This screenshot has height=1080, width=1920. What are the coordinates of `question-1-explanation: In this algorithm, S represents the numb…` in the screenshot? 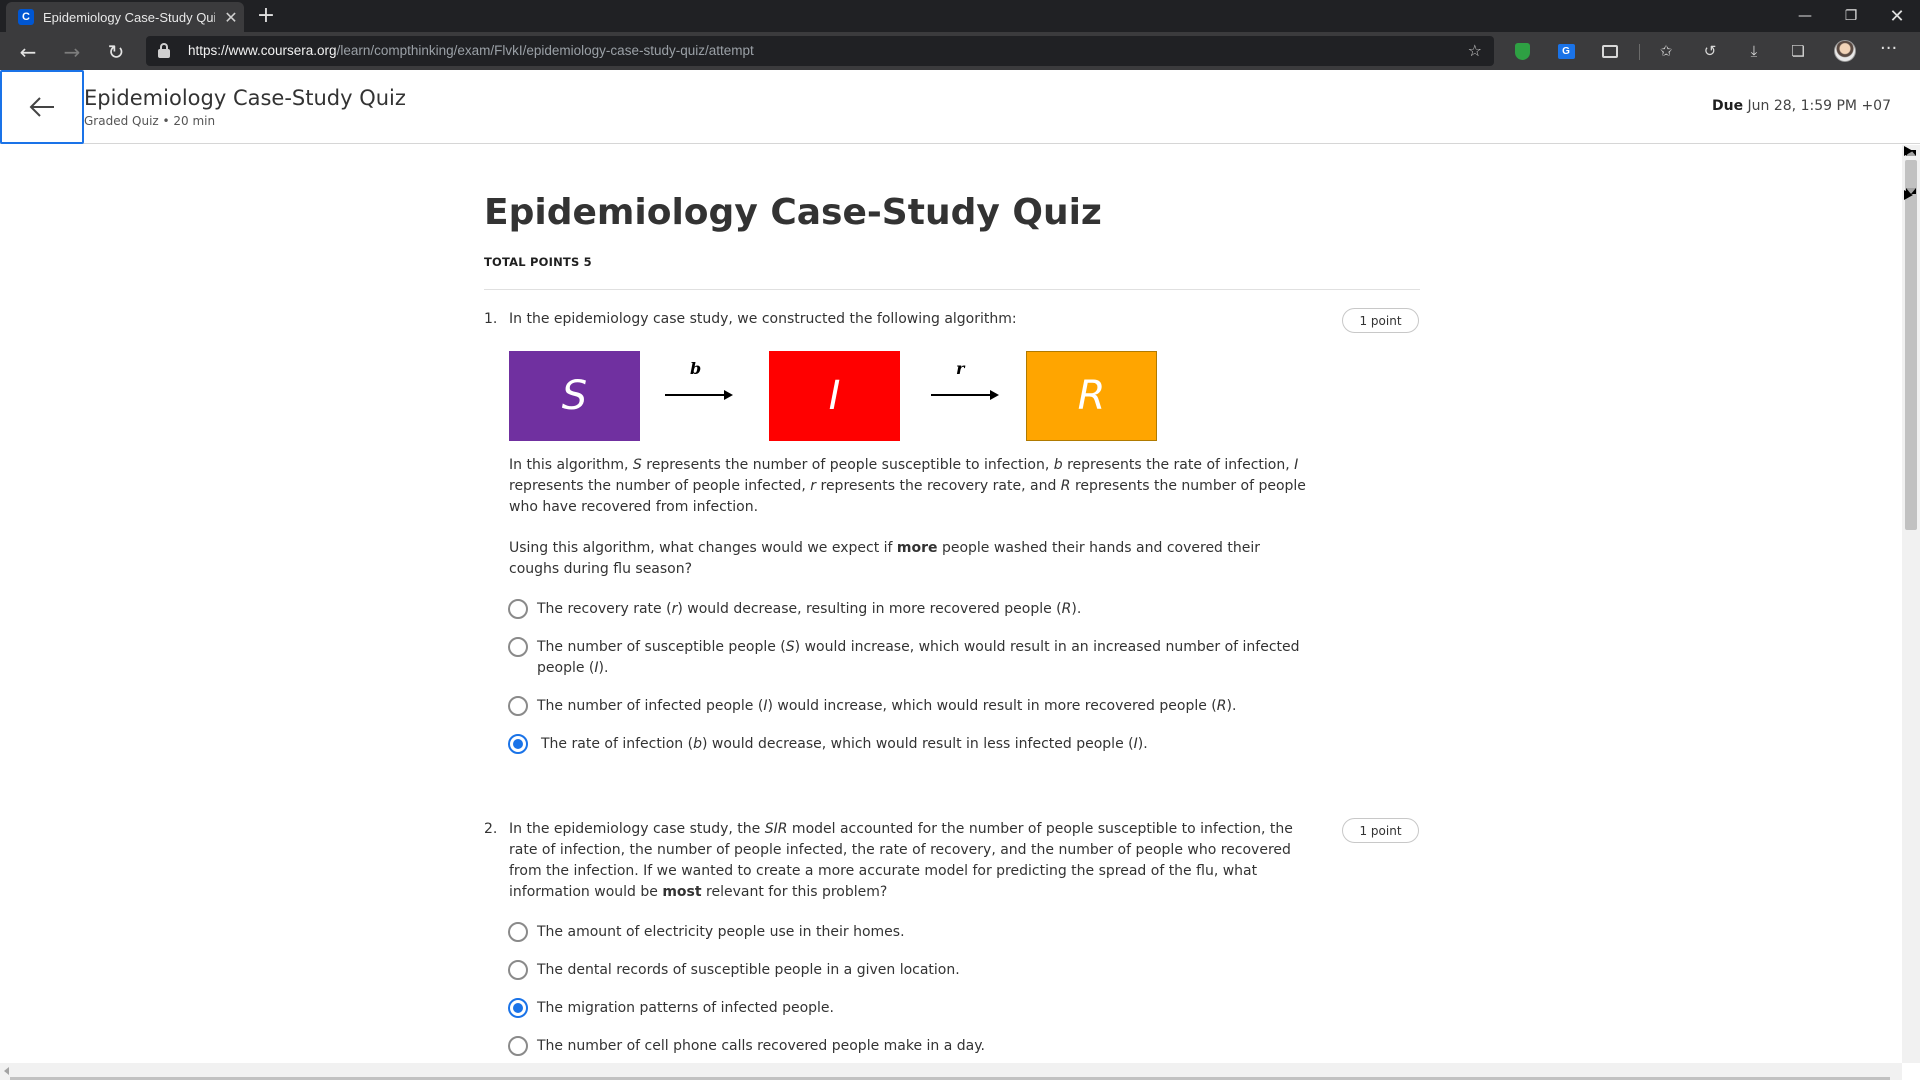 It's located at (907, 486).